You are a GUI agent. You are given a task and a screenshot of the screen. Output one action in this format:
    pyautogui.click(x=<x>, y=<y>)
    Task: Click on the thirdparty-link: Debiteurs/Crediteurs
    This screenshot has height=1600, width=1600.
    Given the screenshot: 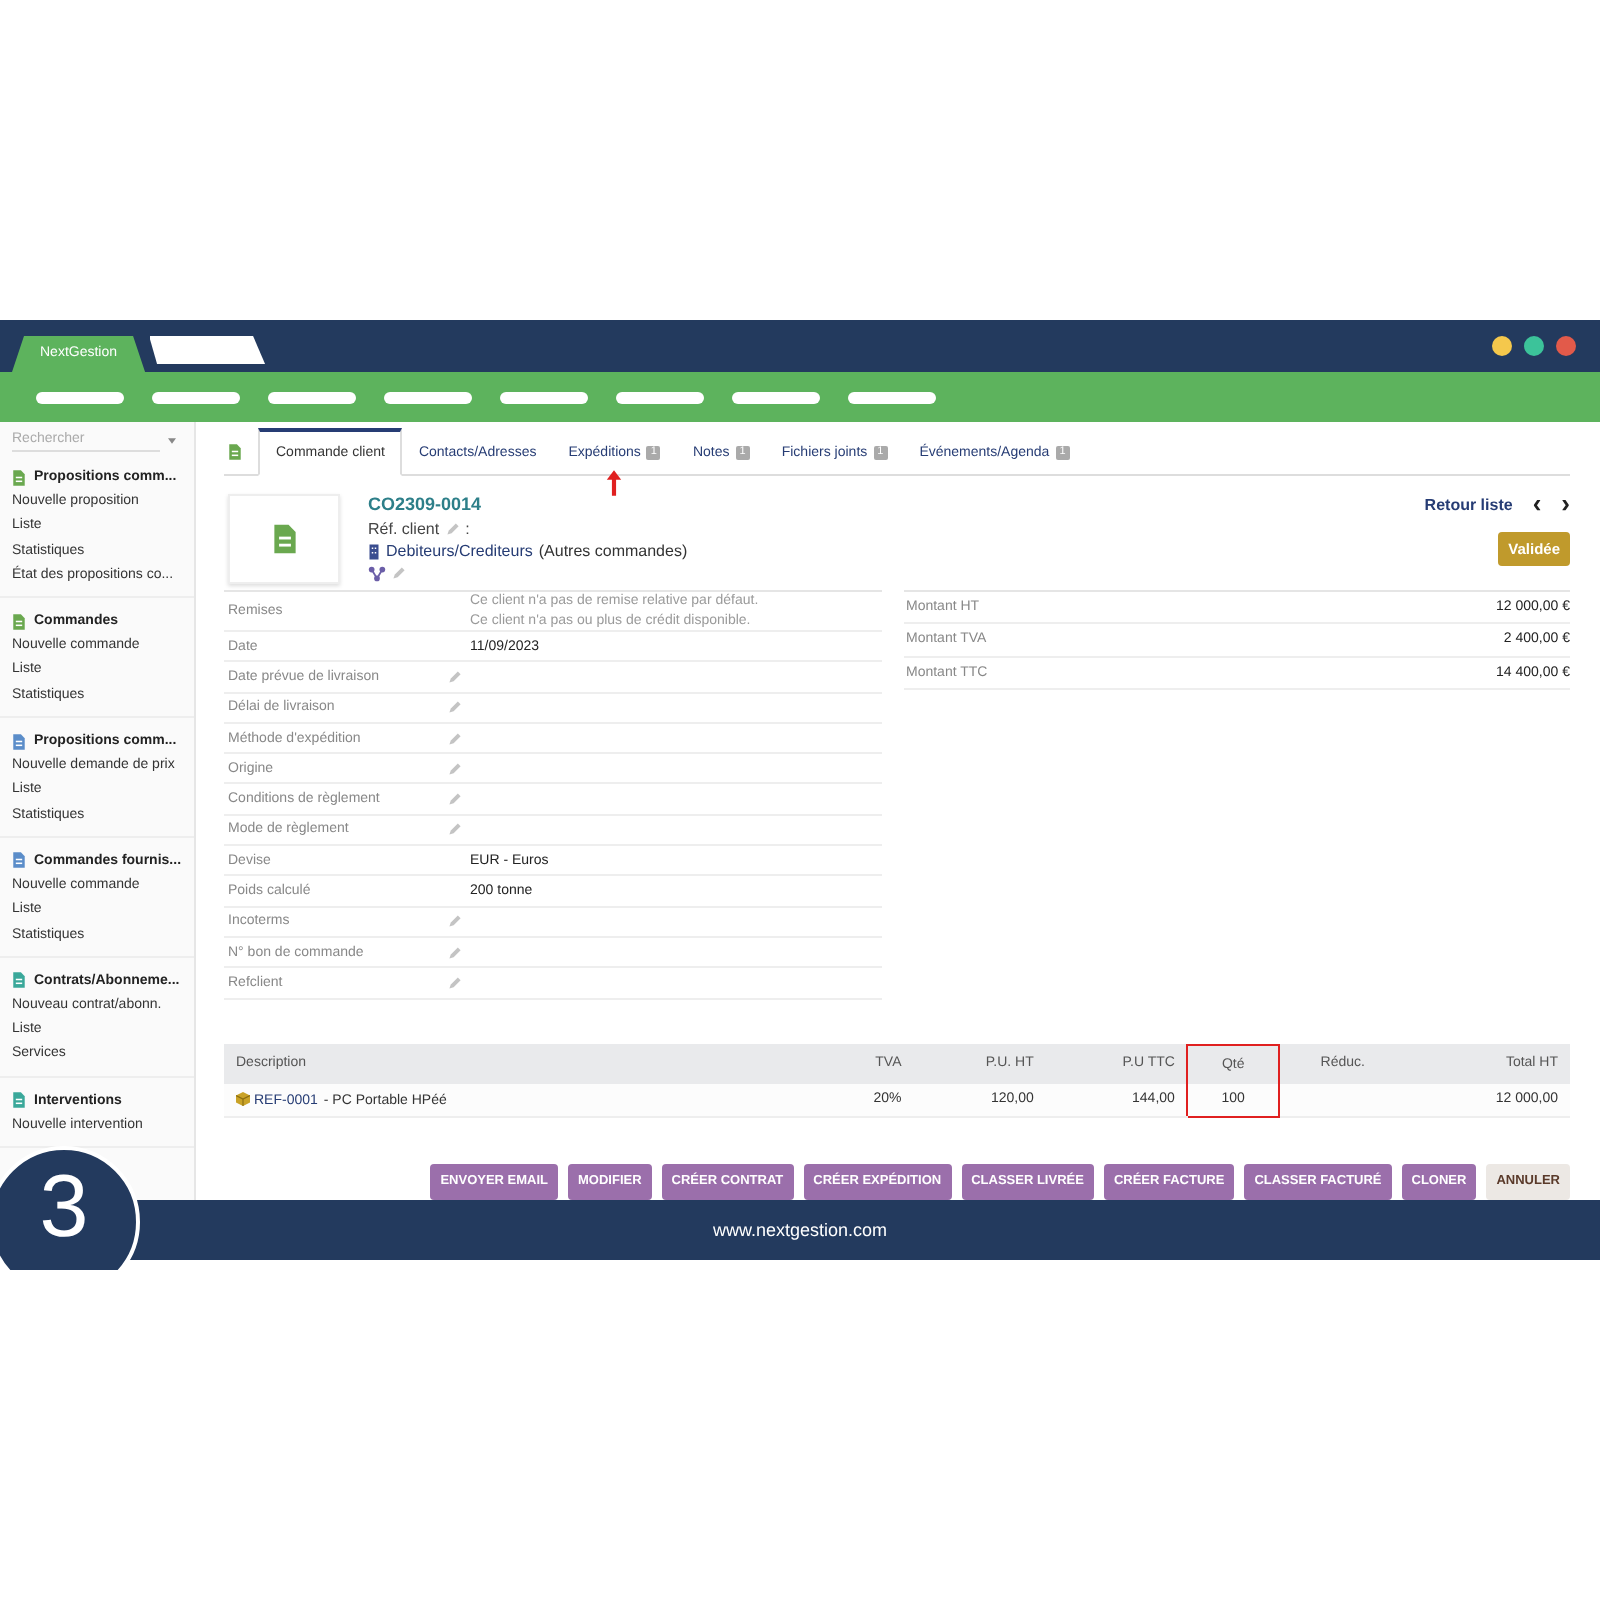 What is the action you would take?
    pyautogui.click(x=459, y=551)
    